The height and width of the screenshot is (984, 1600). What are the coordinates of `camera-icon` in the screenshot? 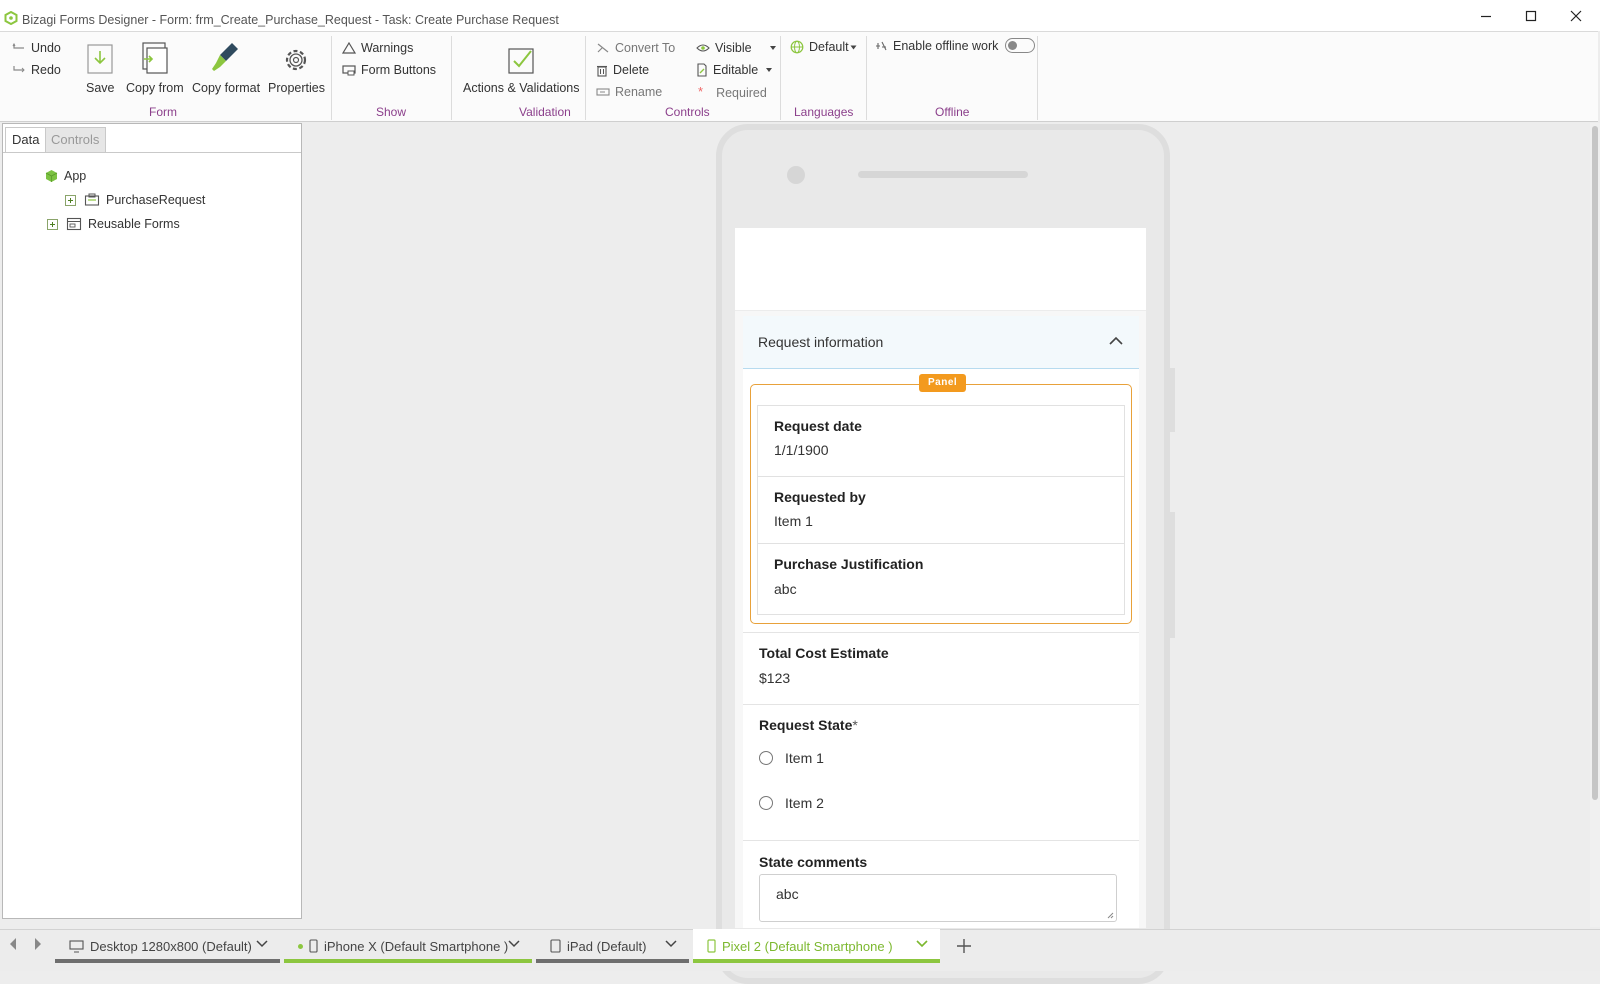 It's located at (796, 175).